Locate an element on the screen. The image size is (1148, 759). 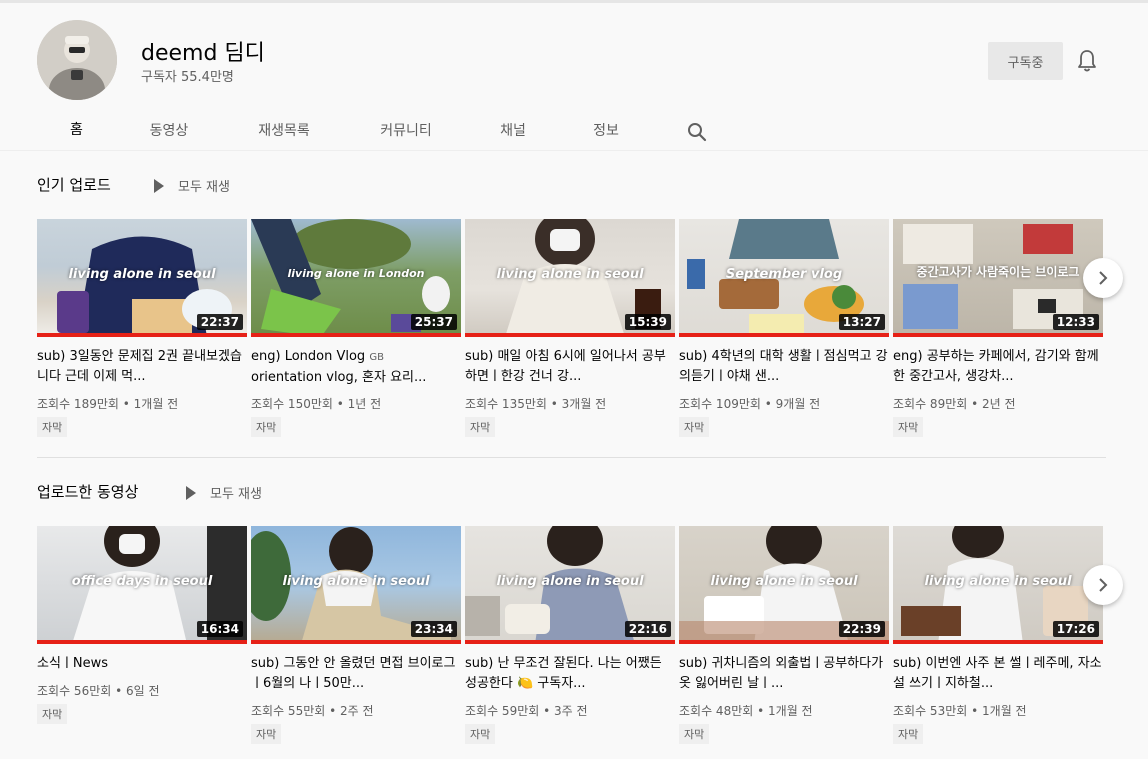
video-views: 조회수 189만회 is located at coordinates (78, 404).